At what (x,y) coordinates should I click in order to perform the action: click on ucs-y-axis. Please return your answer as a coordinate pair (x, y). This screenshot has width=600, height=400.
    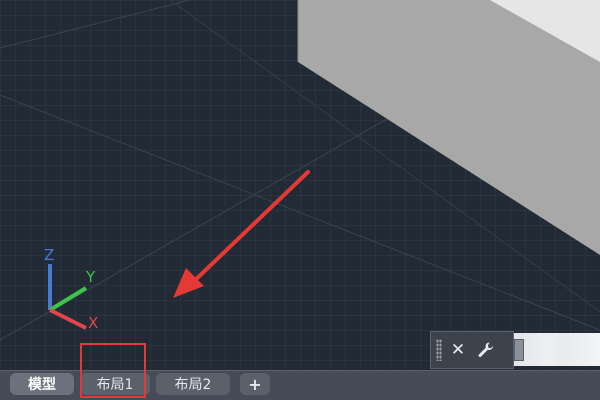
    Looking at the image, I should click on (68, 299).